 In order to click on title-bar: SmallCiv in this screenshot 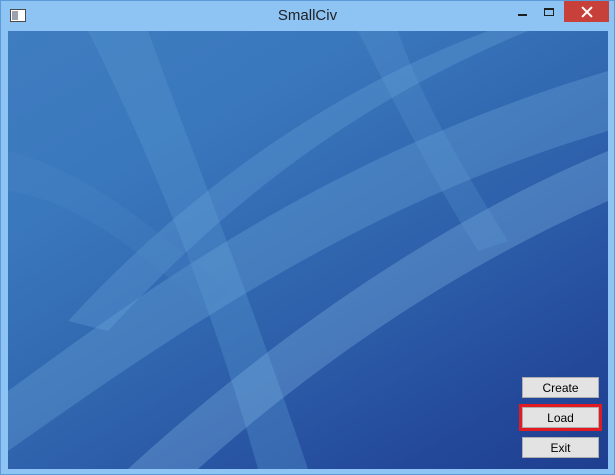, I will do `click(307, 16)`.